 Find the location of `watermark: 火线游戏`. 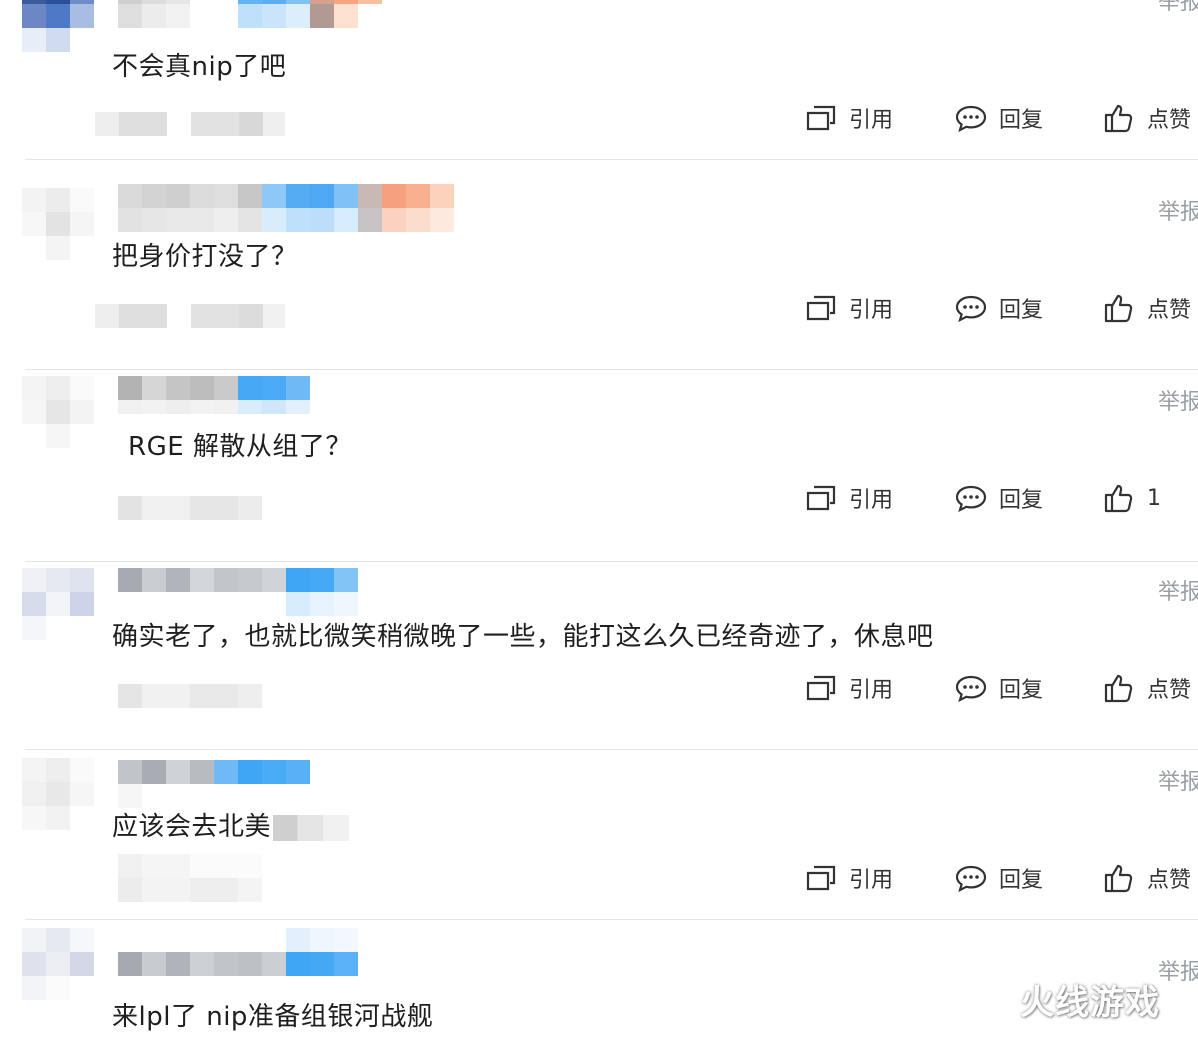

watermark: 火线游戏 is located at coordinates (1090, 1003).